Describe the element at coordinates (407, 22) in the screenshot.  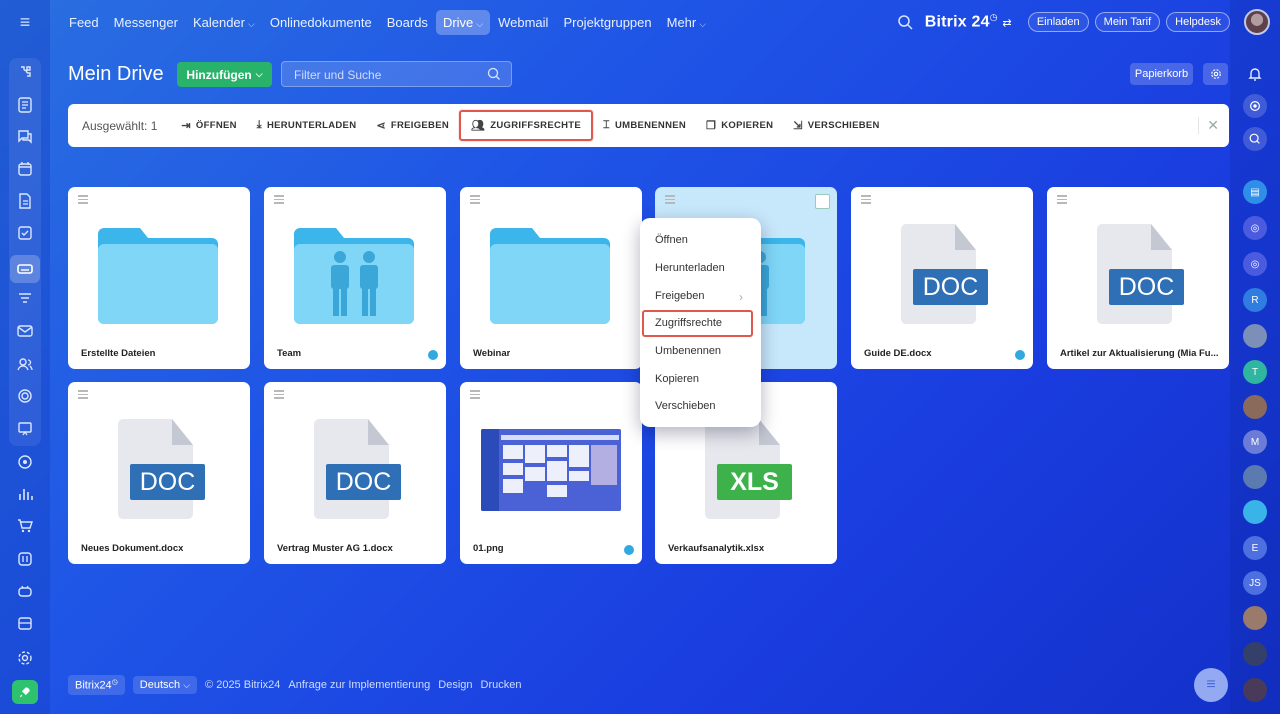
I see `nav-boards: Boards` at that location.